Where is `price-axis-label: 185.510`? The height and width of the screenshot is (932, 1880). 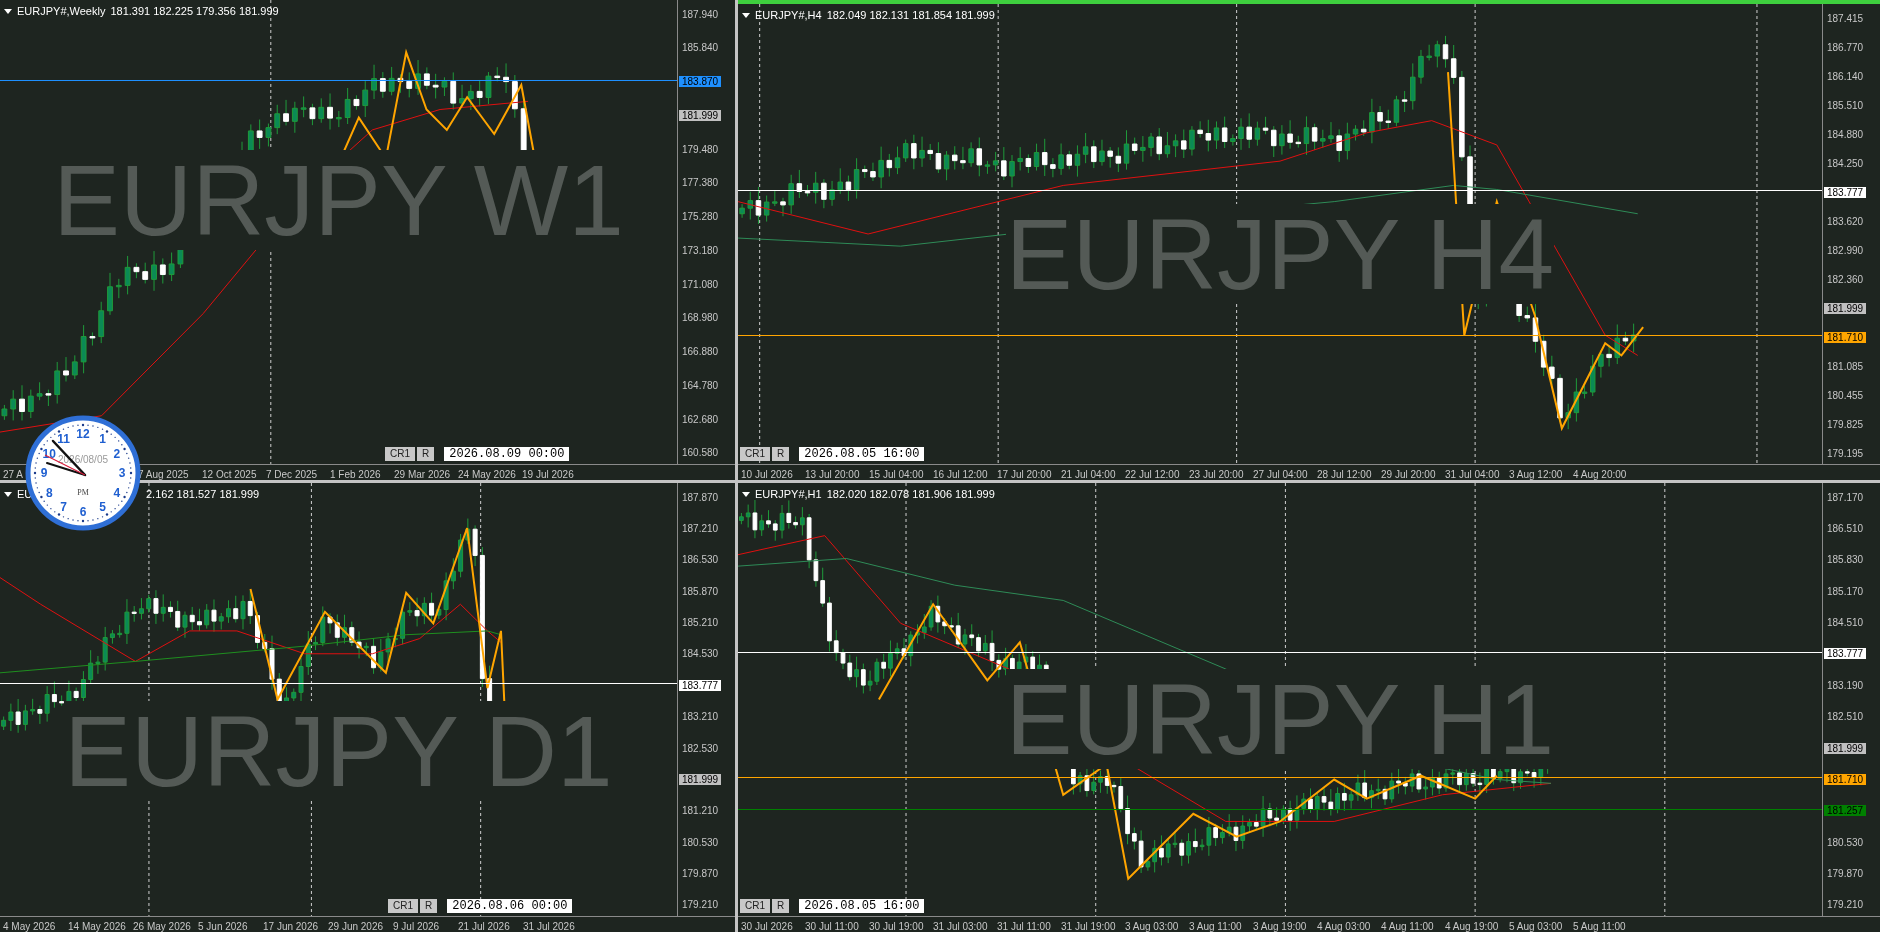
price-axis-label: 185.510 is located at coordinates (1845, 105).